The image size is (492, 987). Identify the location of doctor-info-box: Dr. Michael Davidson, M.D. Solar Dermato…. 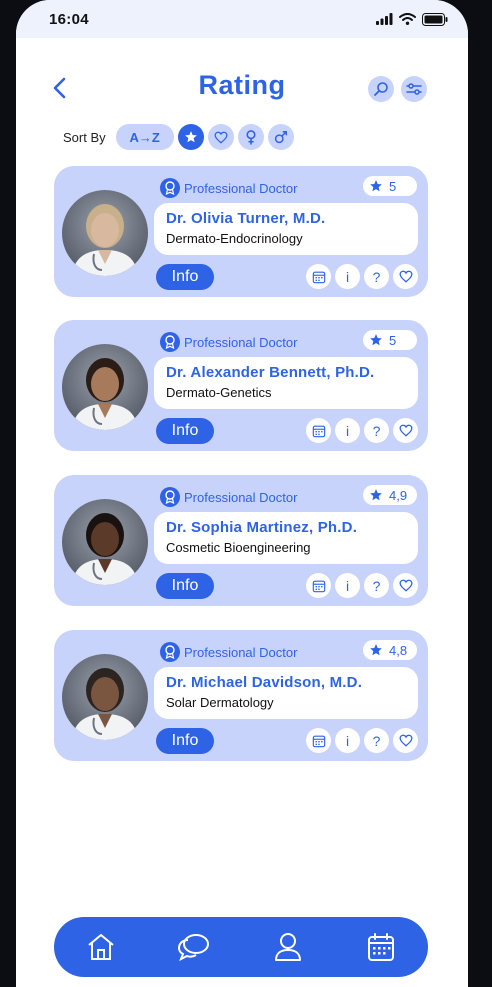
(286, 693).